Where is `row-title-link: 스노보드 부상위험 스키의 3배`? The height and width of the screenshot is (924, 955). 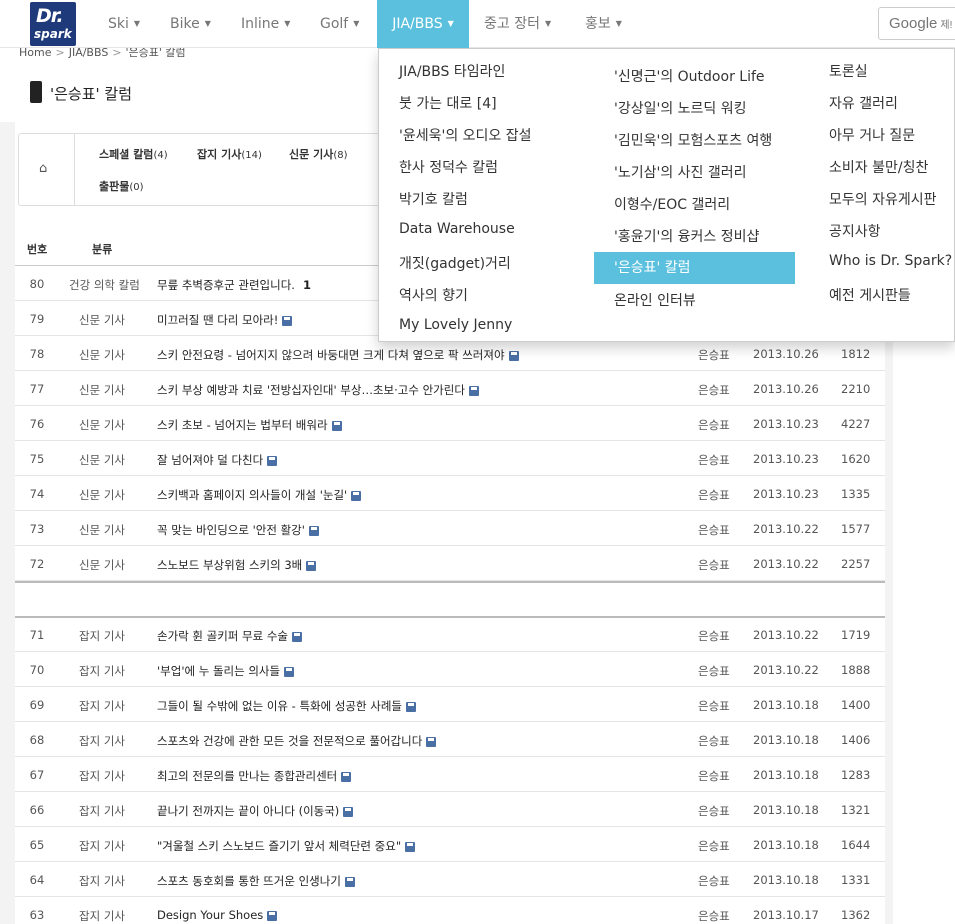
row-title-link: 스노보드 부상위험 스키의 3배 is located at coordinates (237, 565).